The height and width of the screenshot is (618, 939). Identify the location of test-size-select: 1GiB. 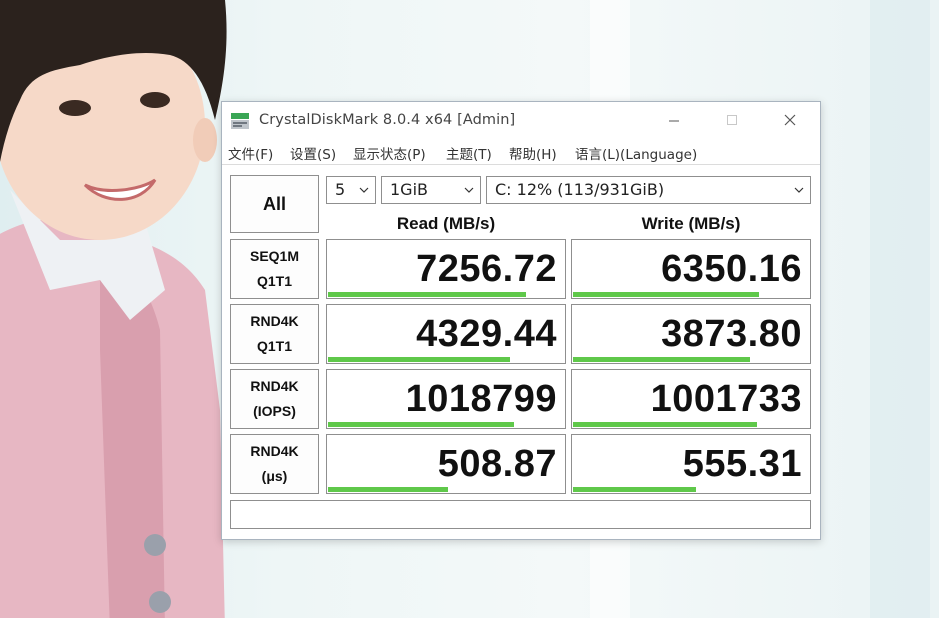
(431, 190).